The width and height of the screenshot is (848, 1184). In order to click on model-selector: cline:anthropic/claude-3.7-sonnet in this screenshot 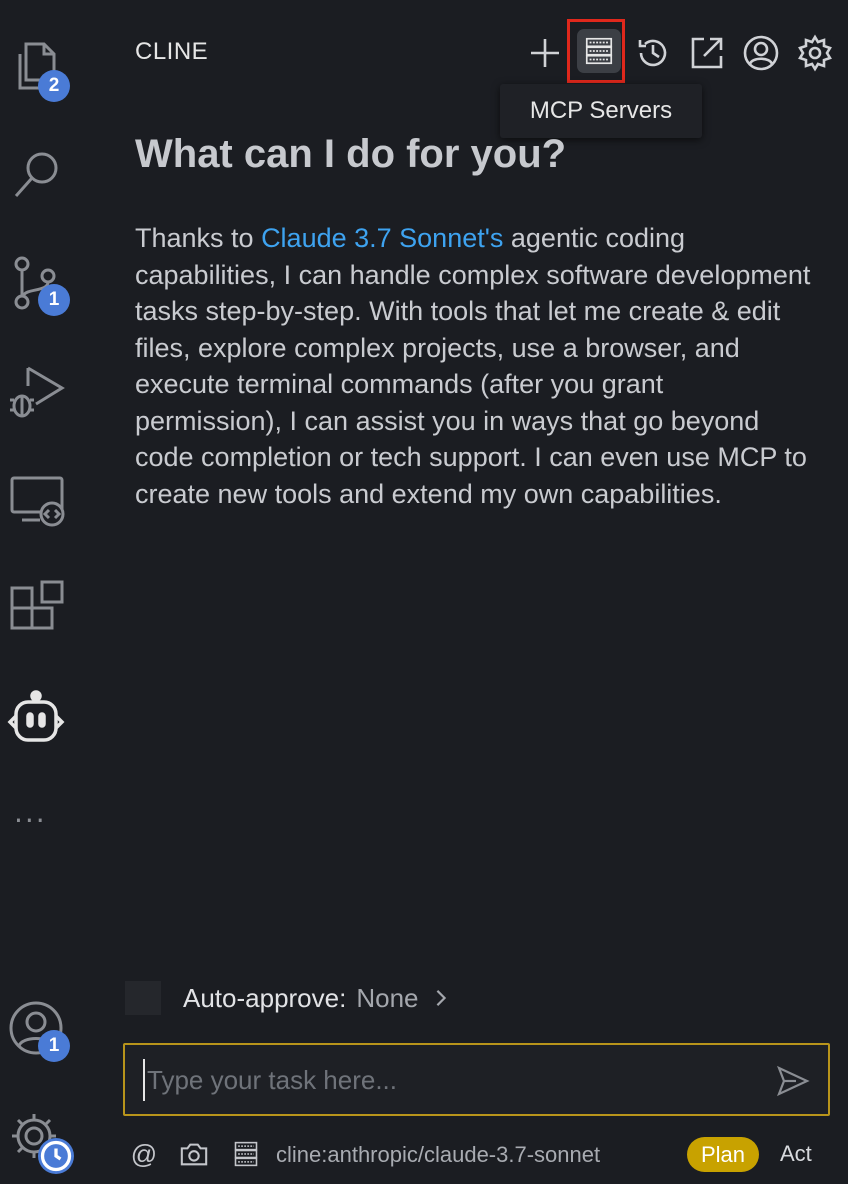, I will do `click(438, 1155)`.